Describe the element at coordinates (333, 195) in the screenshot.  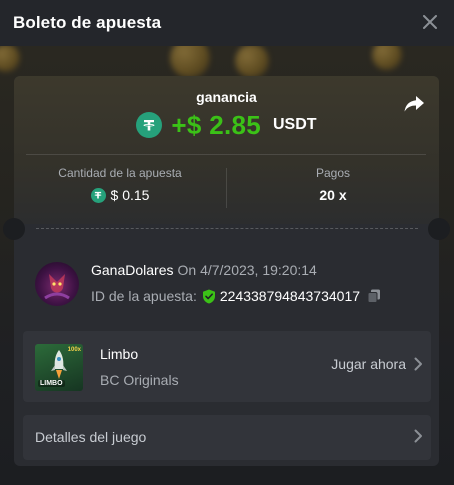
I see `payout-value: 20 x` at that location.